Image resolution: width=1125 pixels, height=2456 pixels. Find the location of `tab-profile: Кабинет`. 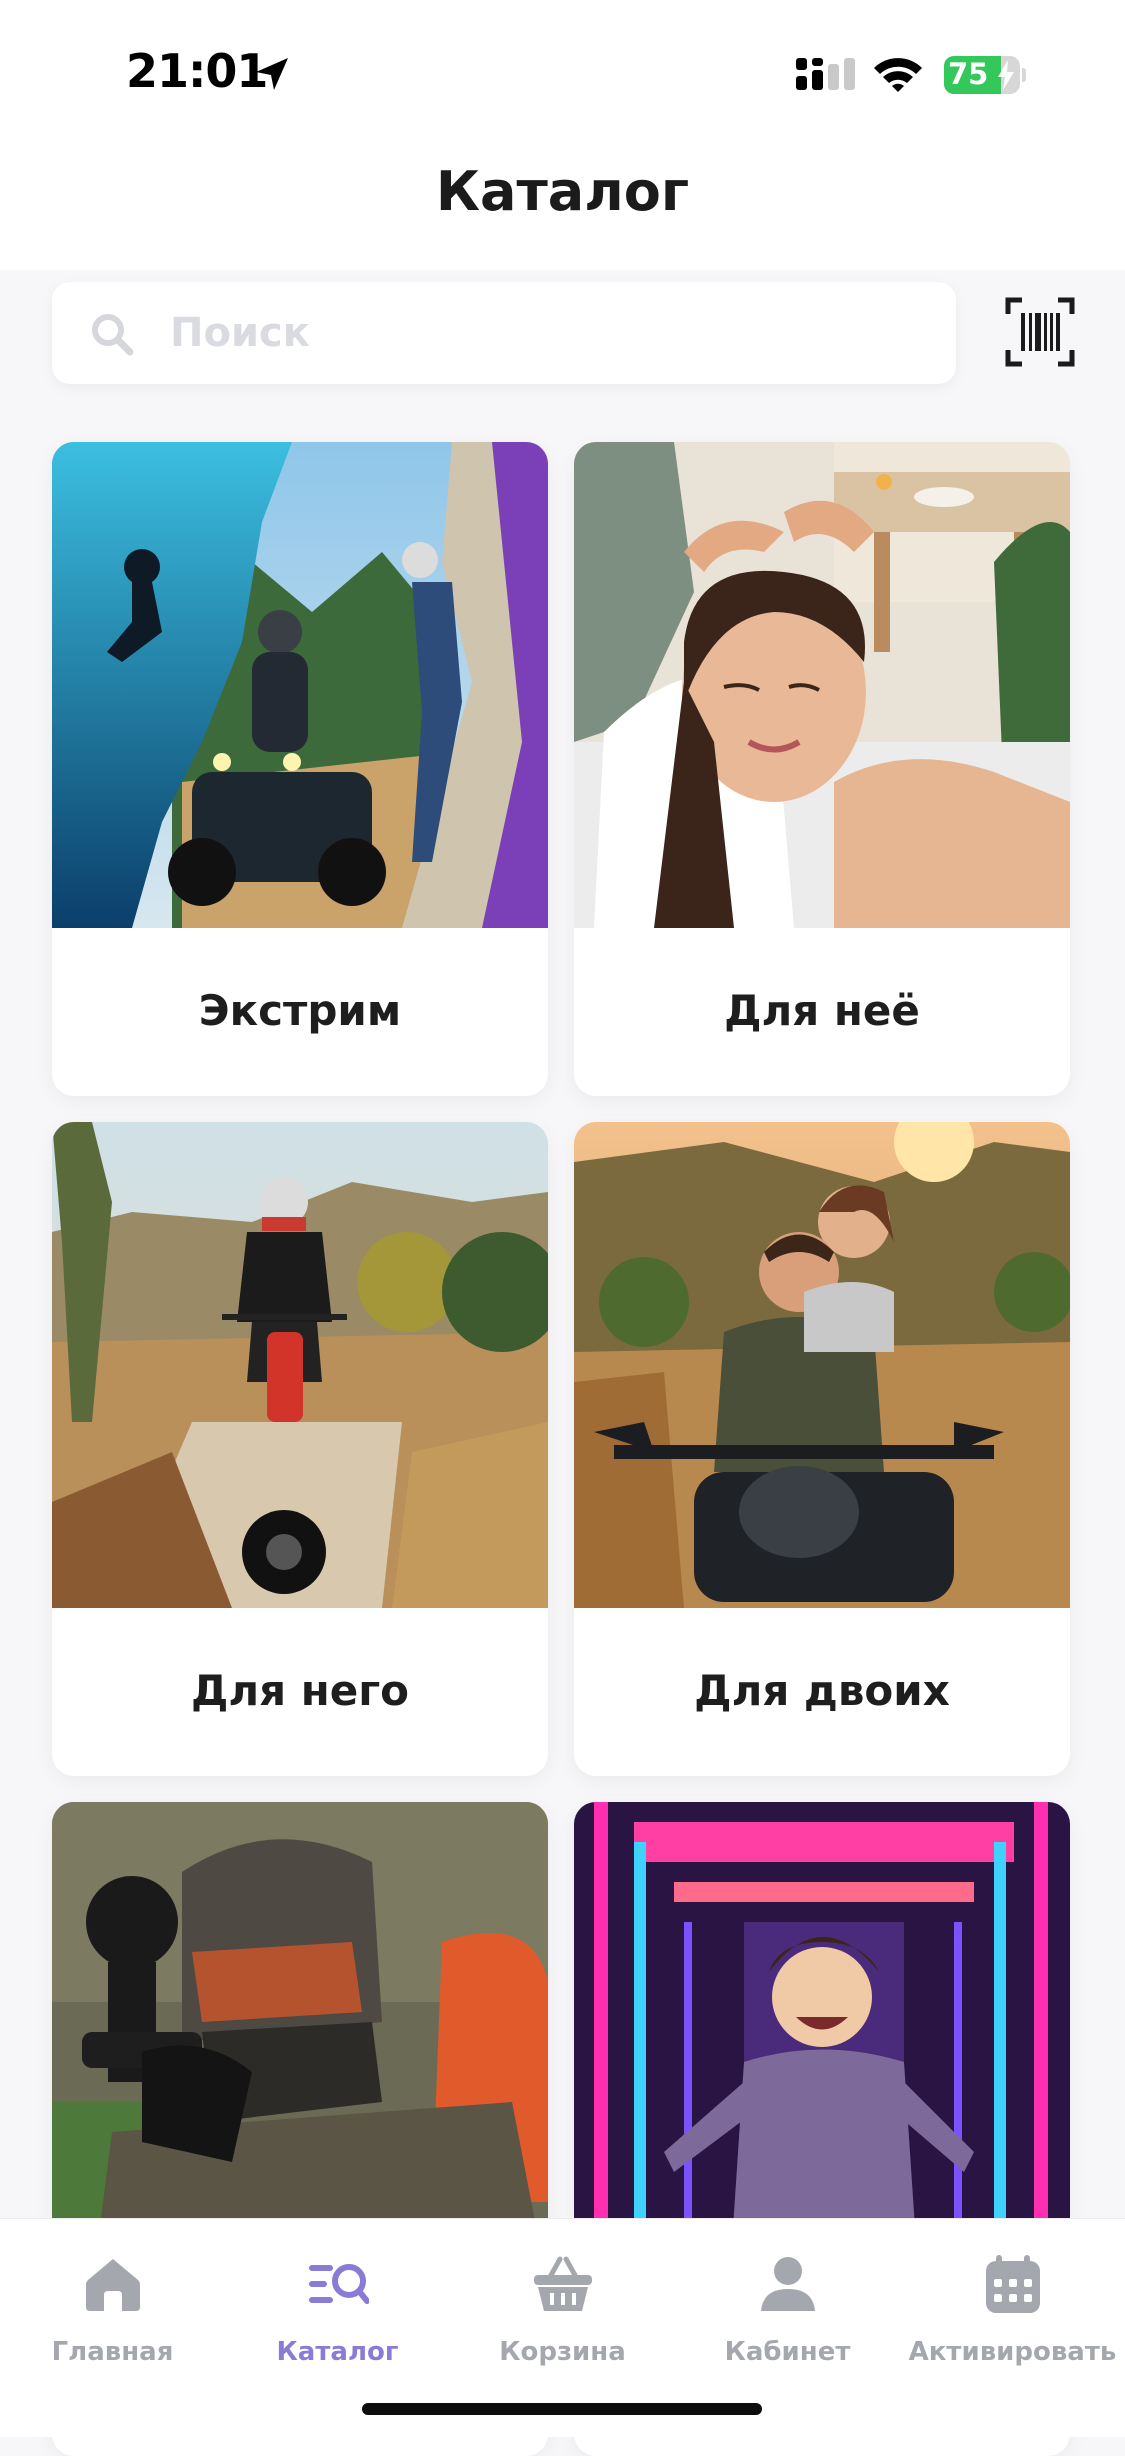

tab-profile: Кабинет is located at coordinates (787, 2310).